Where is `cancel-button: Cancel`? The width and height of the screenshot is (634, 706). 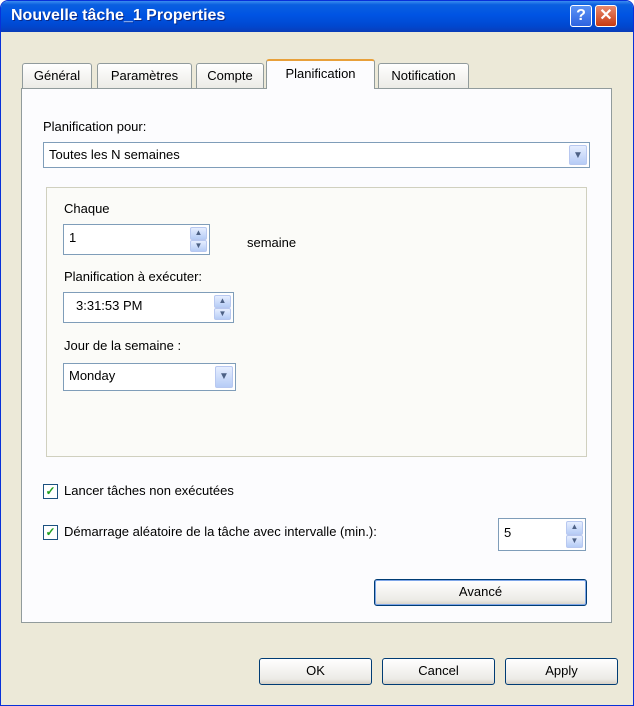 cancel-button: Cancel is located at coordinates (438, 671).